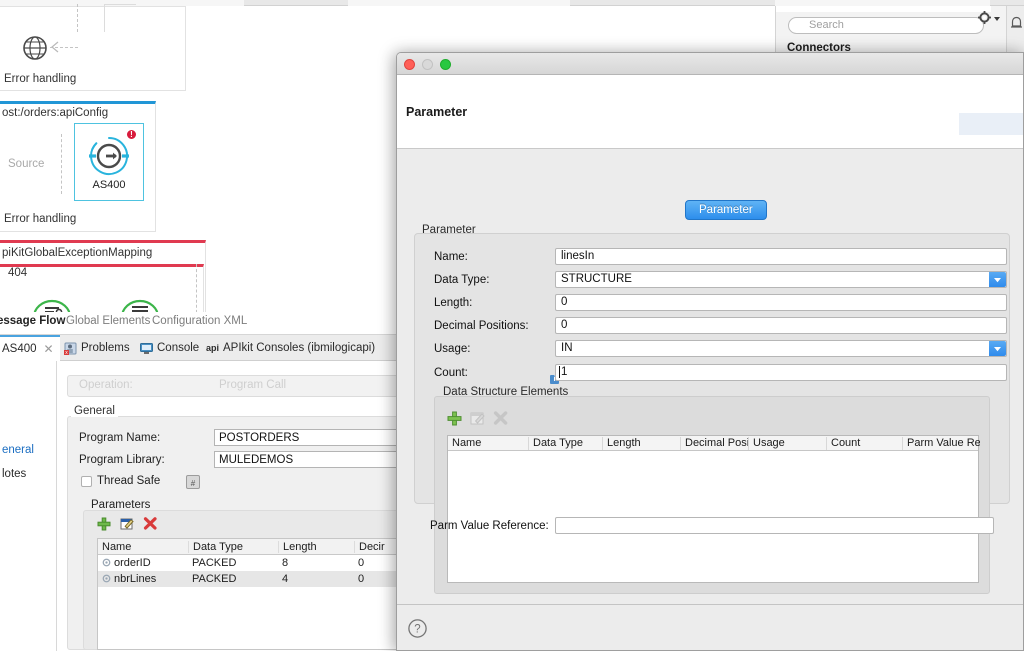 The height and width of the screenshot is (651, 1024). I want to click on flow-title: ost:/orders:apiConfig, so click(55, 113).